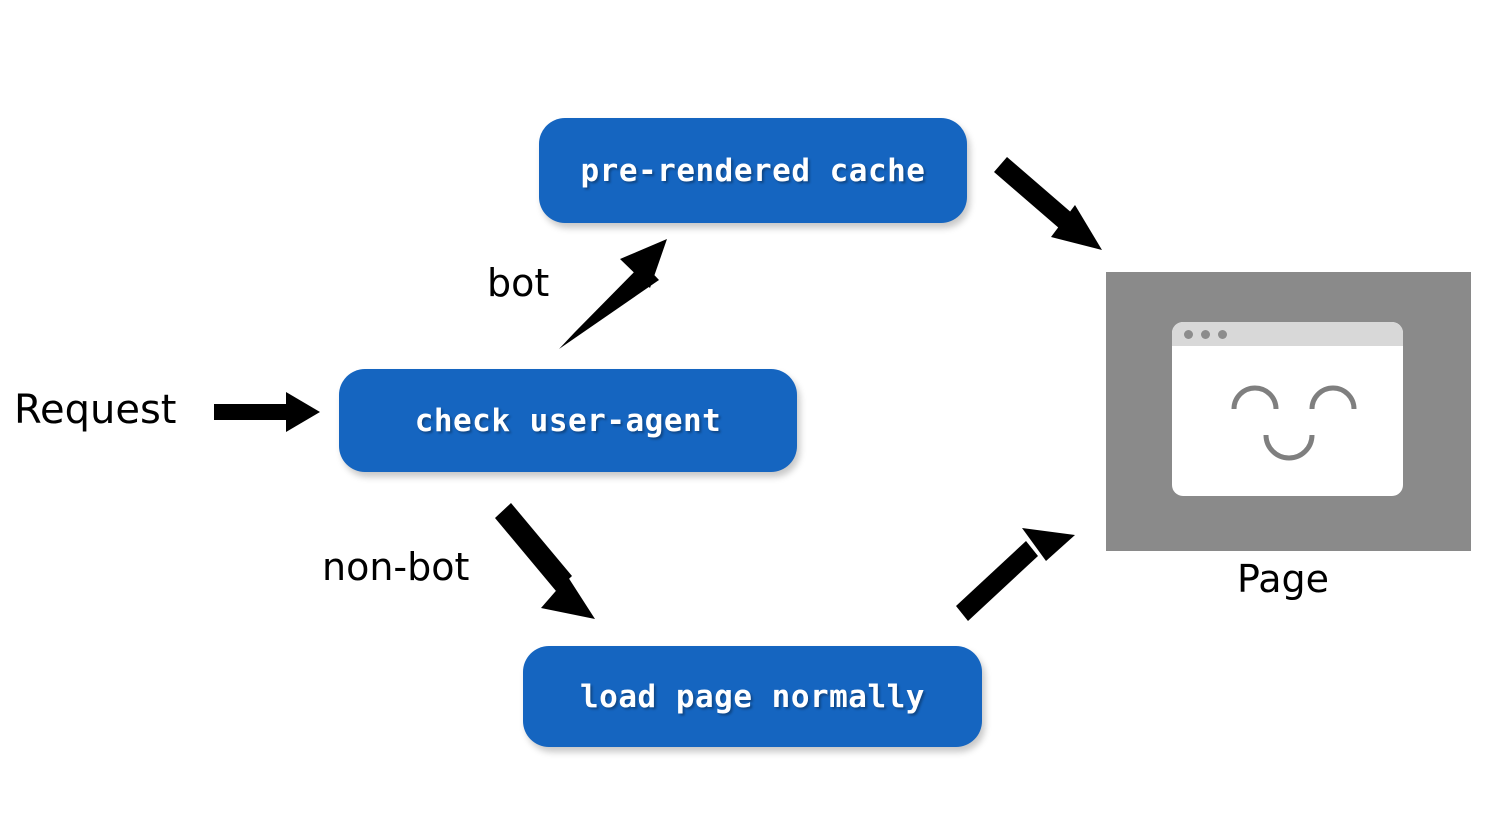 This screenshot has height=836, width=1502. I want to click on node-load-page-normally: load page normally, so click(752, 696).